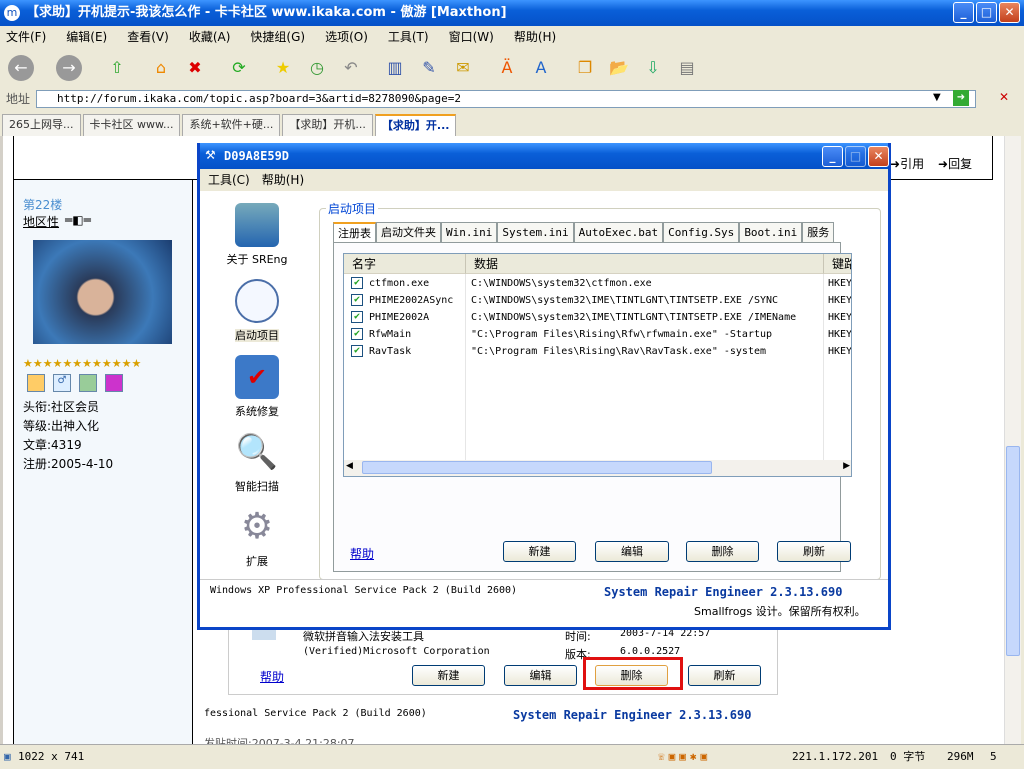 Image resolution: width=1024 pixels, height=769 pixels. What do you see at coordinates (351, 68) in the screenshot?
I see `undo-icon: ↶` at bounding box center [351, 68].